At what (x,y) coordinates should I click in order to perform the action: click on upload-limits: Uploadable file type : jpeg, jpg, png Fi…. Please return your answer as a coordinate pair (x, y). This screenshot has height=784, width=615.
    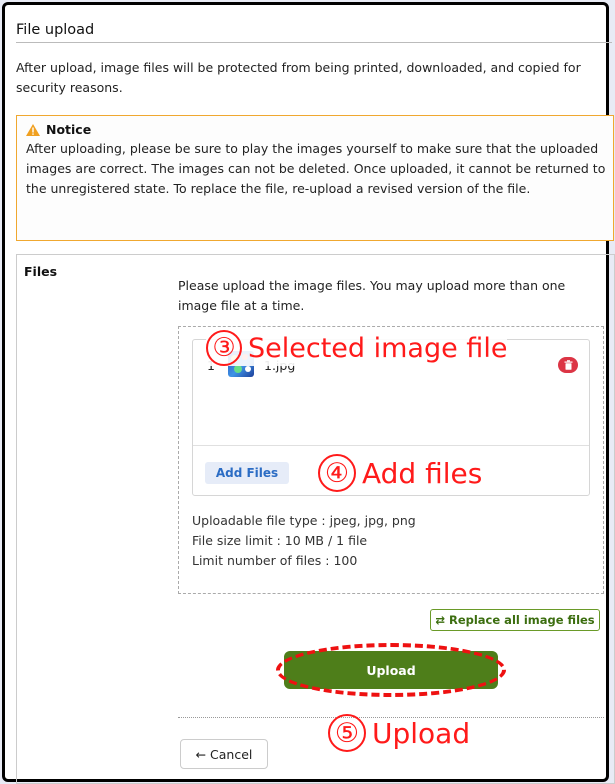
    Looking at the image, I should click on (304, 541).